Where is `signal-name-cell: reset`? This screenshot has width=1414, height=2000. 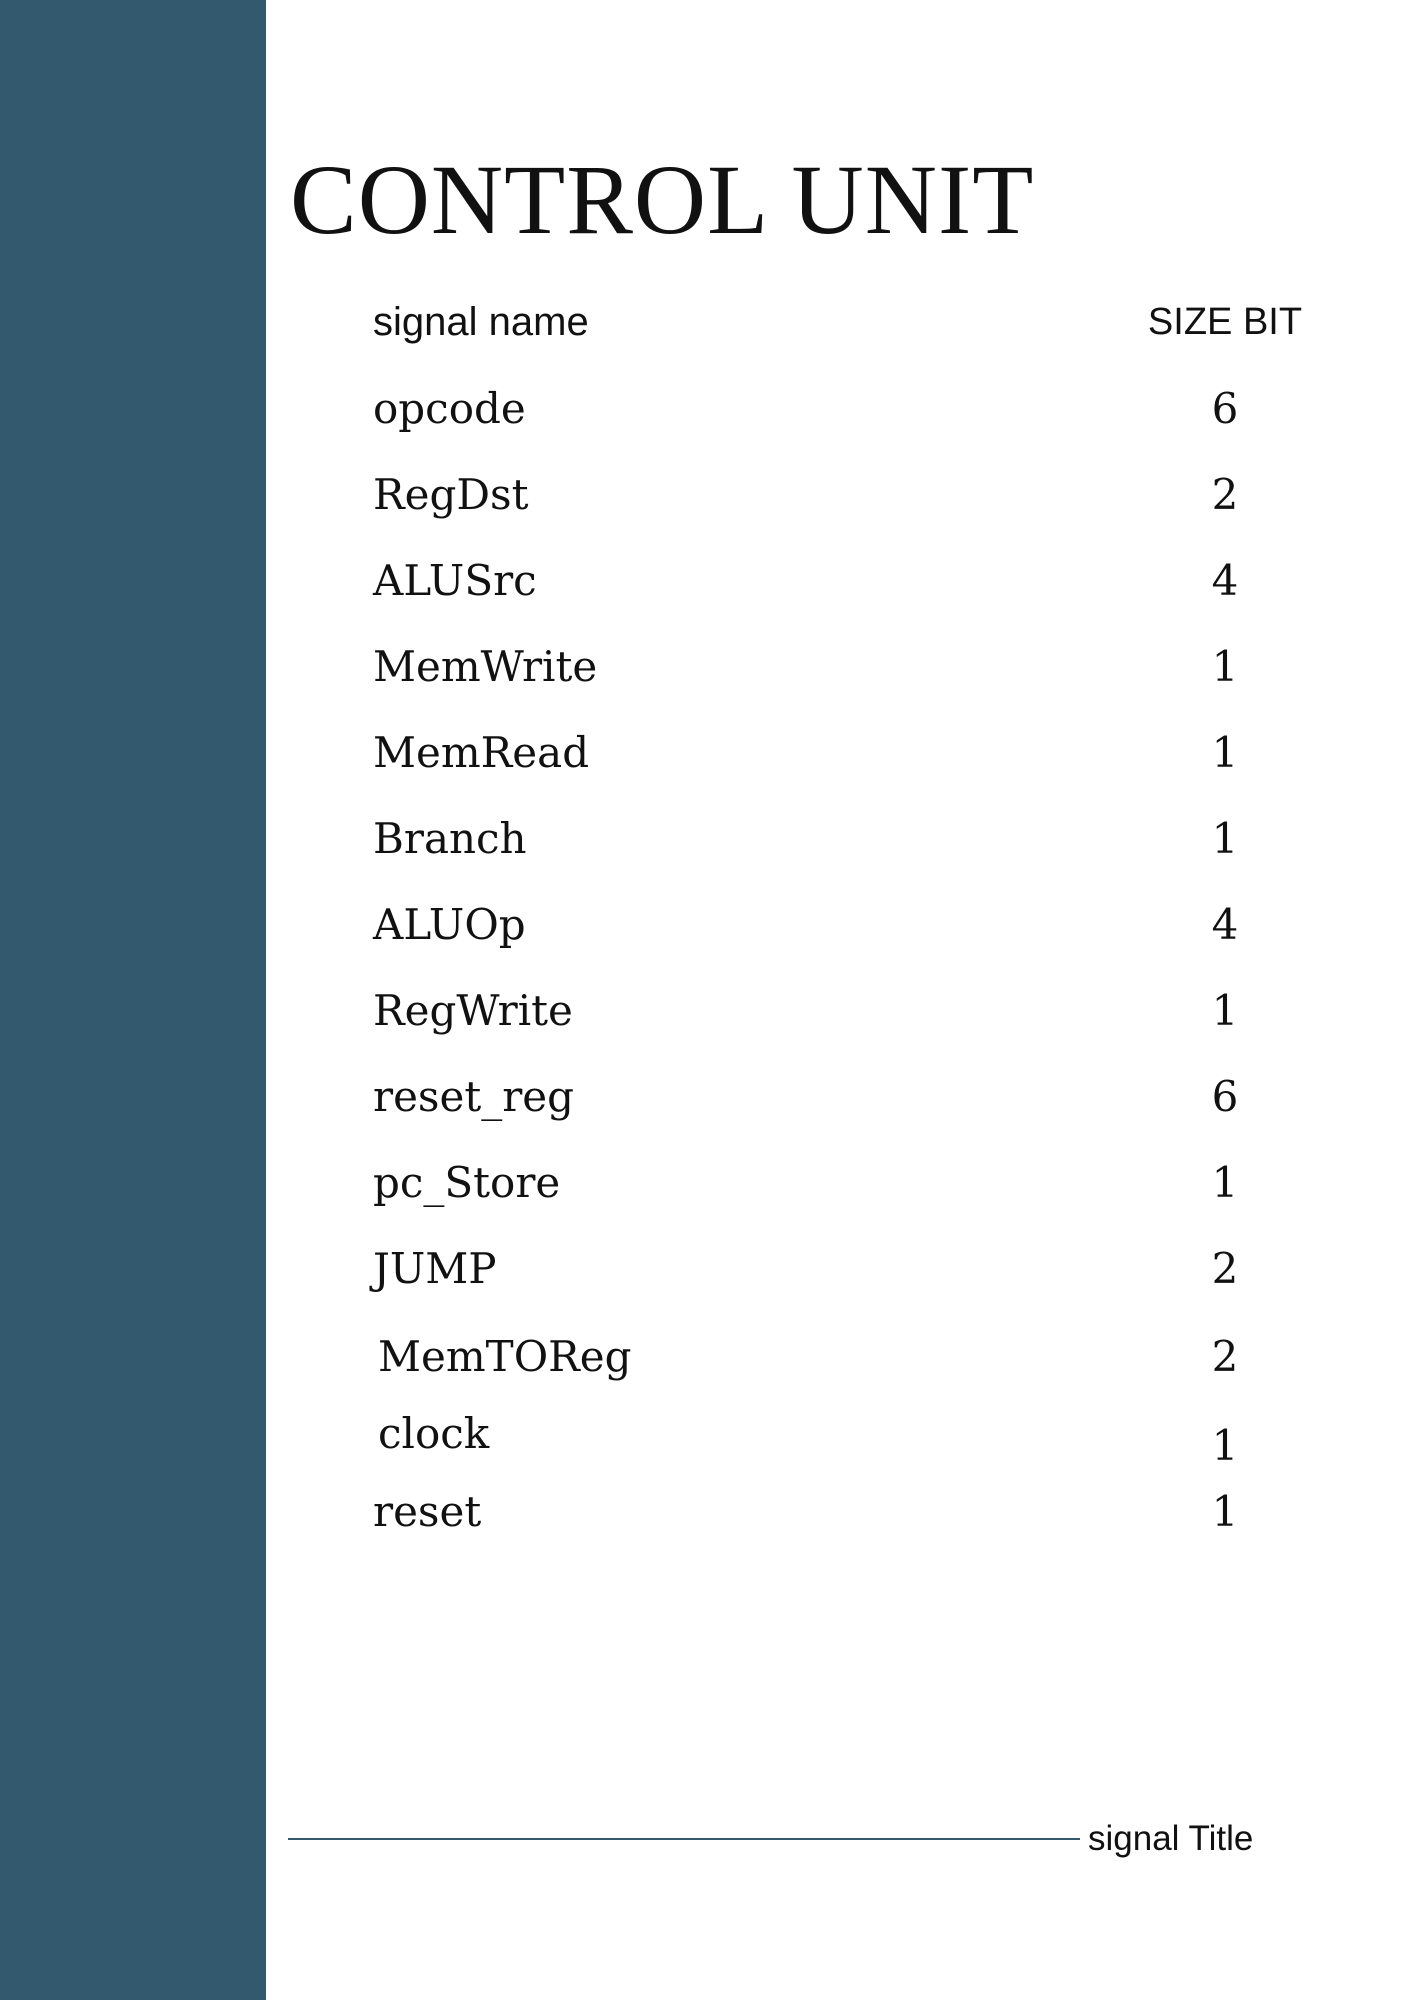 signal-name-cell: reset is located at coordinates (427, 1511).